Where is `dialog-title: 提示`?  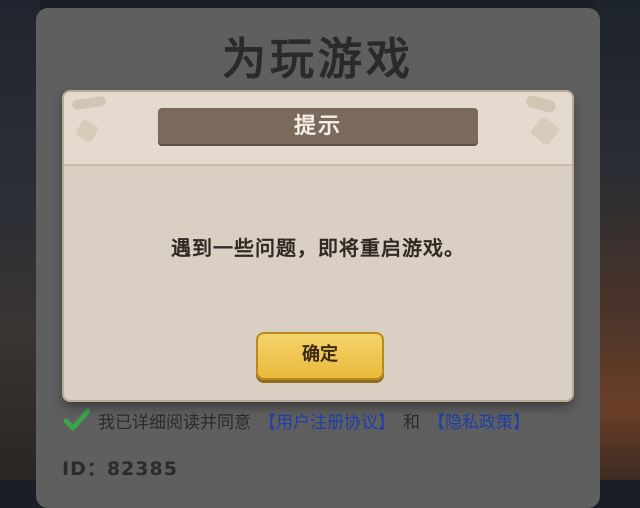
dialog-title: 提示 is located at coordinates (317, 126).